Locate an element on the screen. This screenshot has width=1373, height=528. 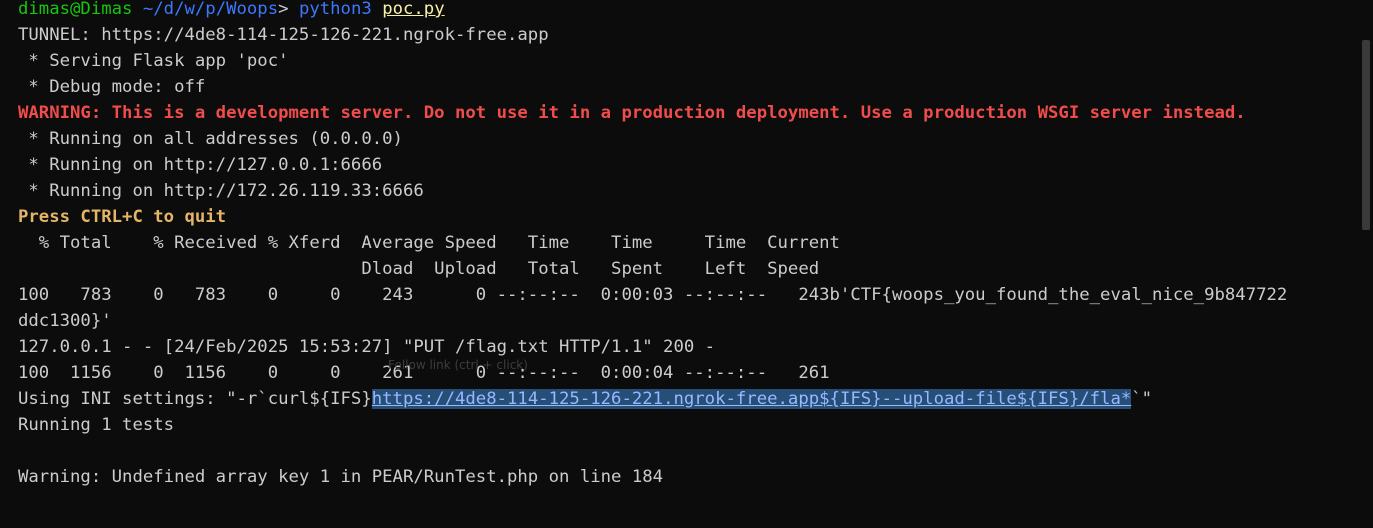
ini-prefix: Using INI settings: "-r`curl${IFS} is located at coordinates (195, 399).